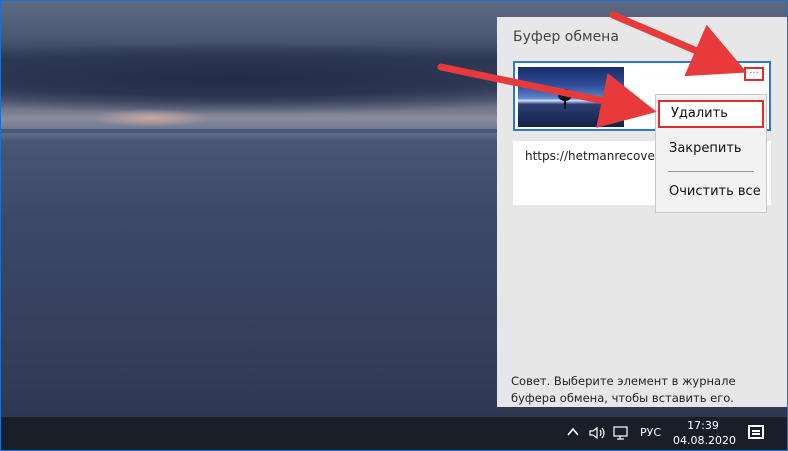 Image resolution: width=788 pixels, height=451 pixels. What do you see at coordinates (394, 433) in the screenshot?
I see `taskbar: РУС 17:39 04.08.2020` at bounding box center [394, 433].